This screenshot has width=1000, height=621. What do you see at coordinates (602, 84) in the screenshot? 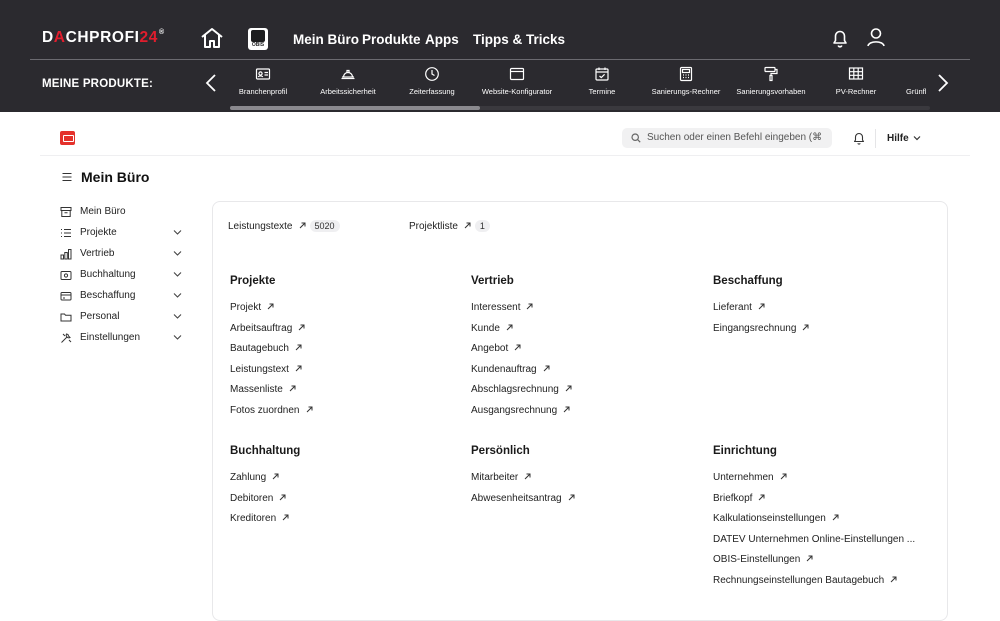
I see `product-termine: Termine` at bounding box center [602, 84].